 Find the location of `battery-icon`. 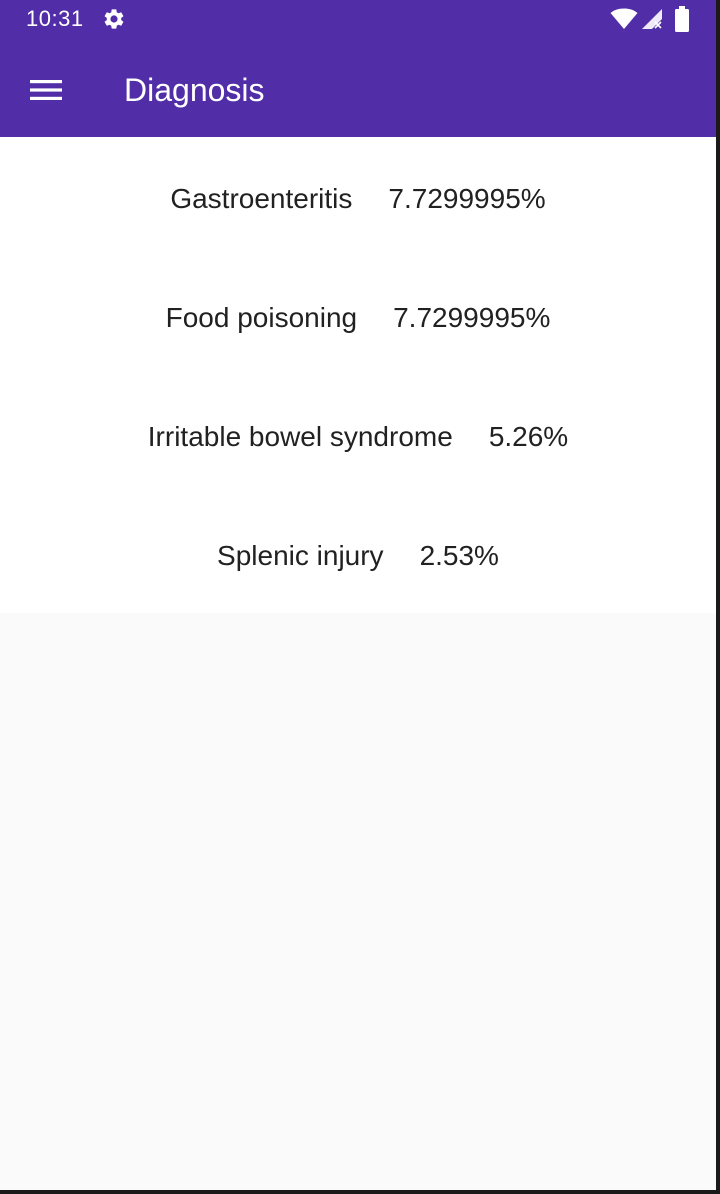

battery-icon is located at coordinates (682, 19).